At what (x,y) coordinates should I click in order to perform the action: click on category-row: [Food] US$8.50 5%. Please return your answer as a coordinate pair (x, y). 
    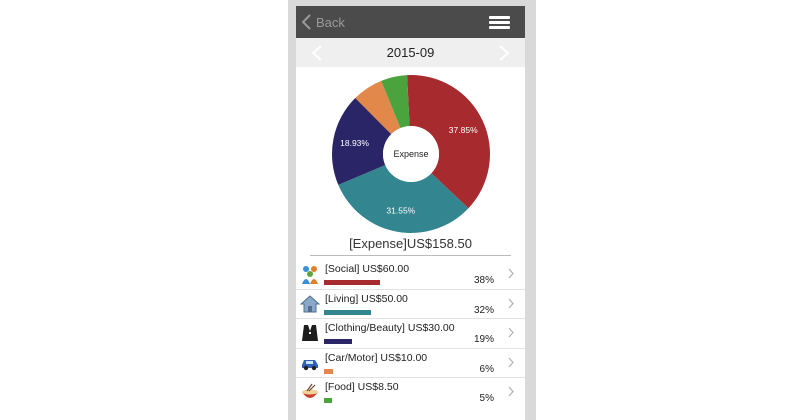
    Looking at the image, I should click on (410, 392).